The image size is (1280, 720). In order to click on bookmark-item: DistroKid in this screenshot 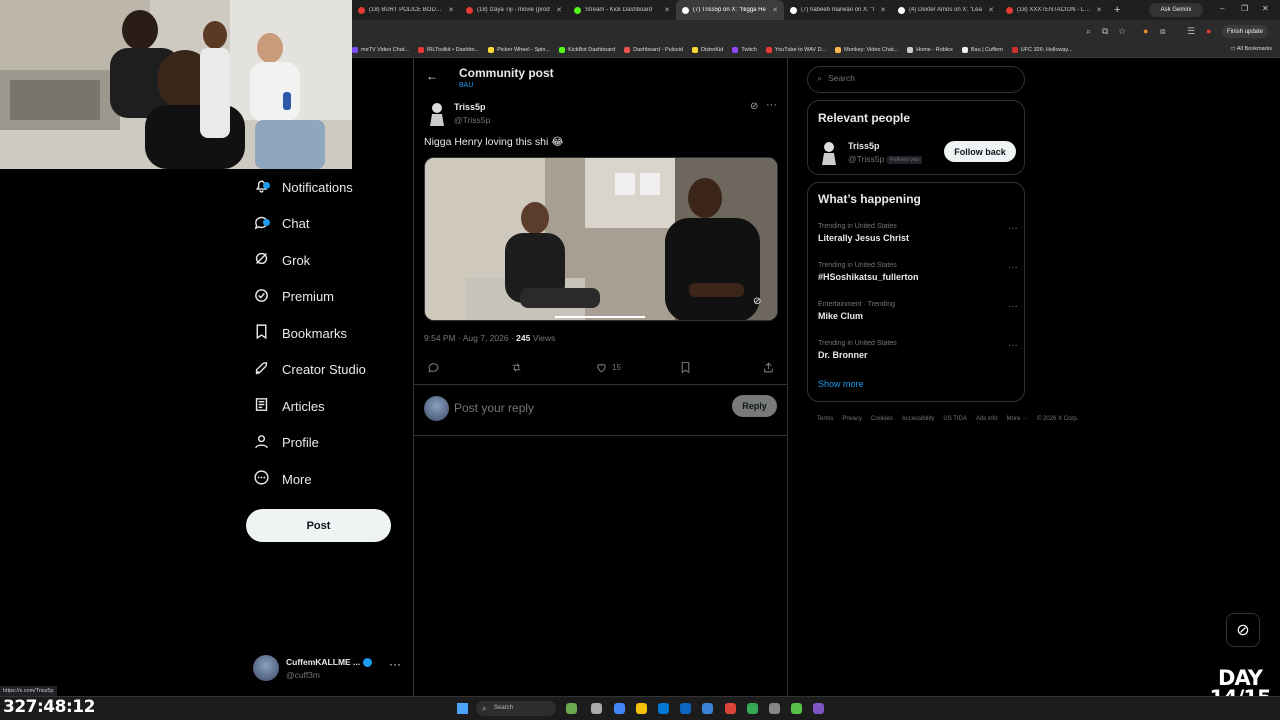, I will do `click(707, 49)`.